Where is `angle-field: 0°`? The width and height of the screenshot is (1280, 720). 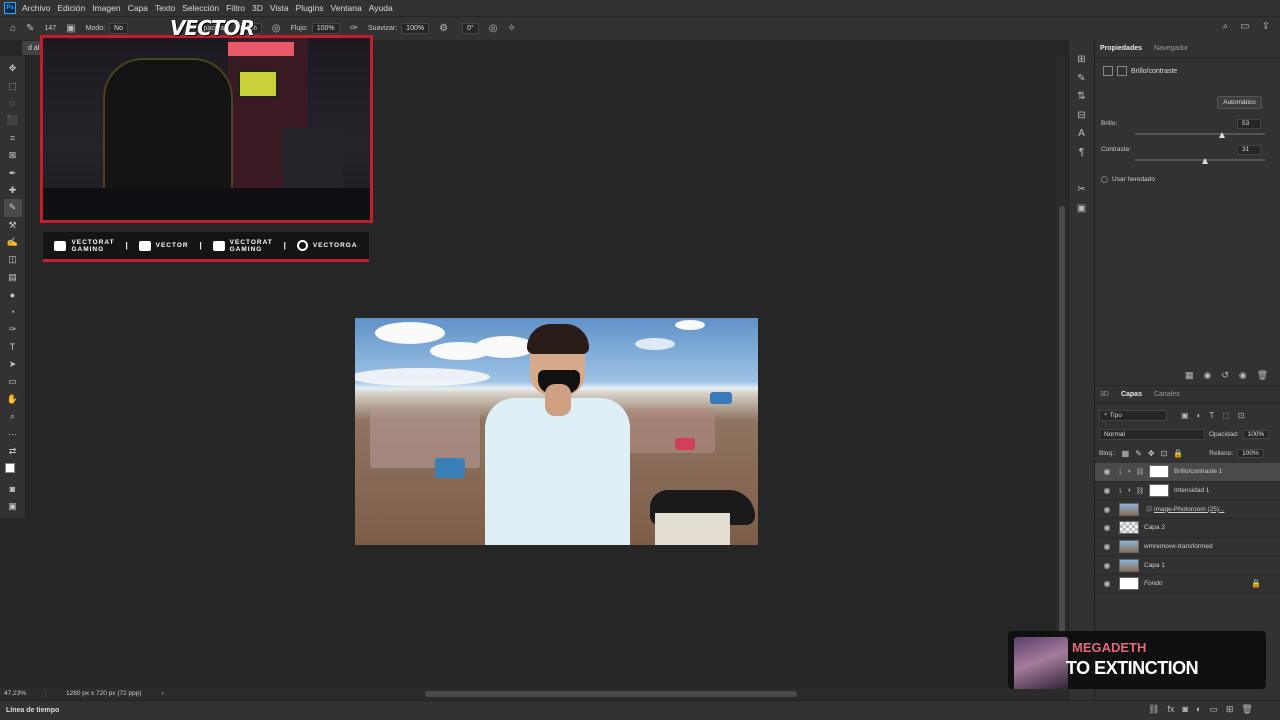
angle-field: 0° is located at coordinates (468, 28).